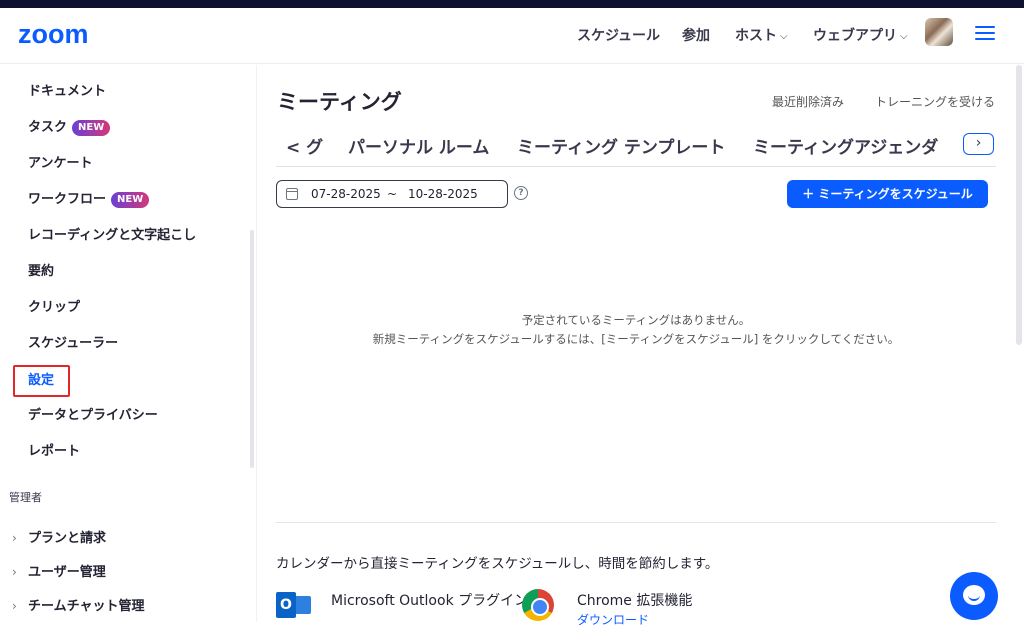  Describe the element at coordinates (443, 194) in the screenshot. I see `date-end: 10-28-2025` at that location.